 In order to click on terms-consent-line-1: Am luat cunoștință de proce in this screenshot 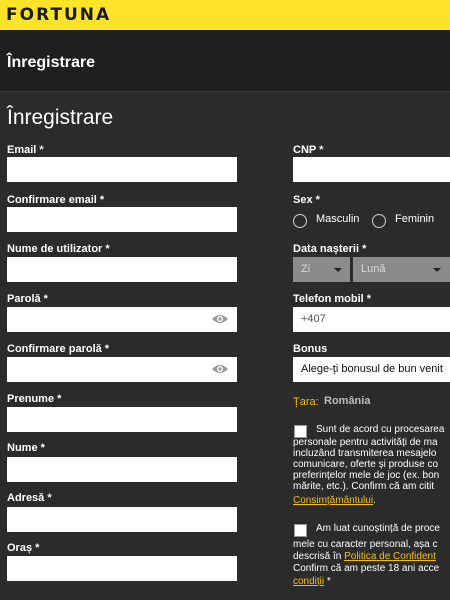, I will do `click(378, 528)`.